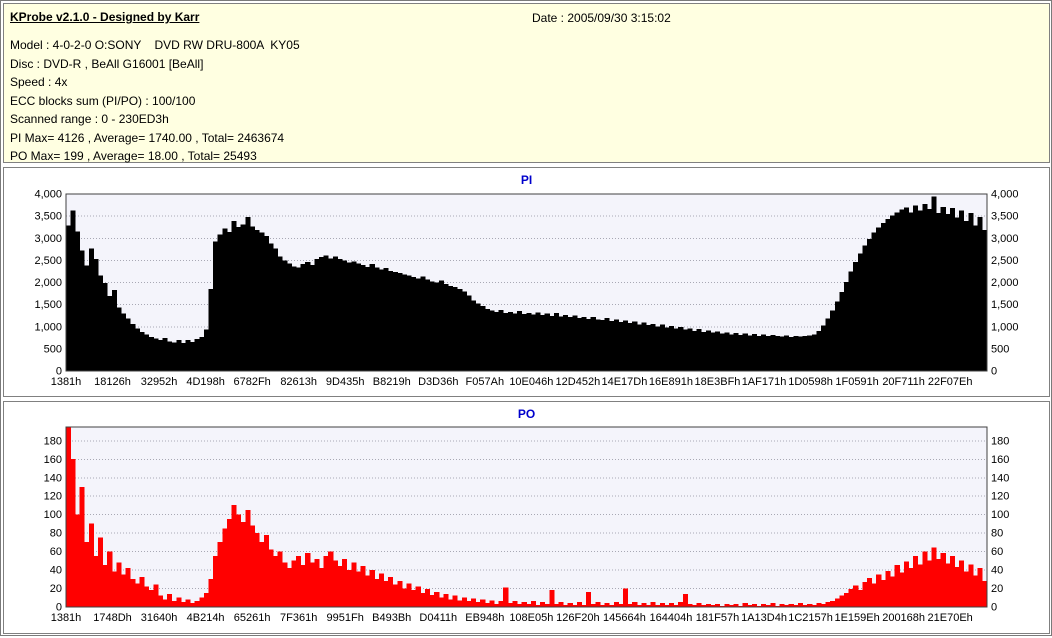 This screenshot has width=1052, height=638. Describe the element at coordinates (159, 382) in the screenshot. I see `svg-text: 32952h` at that location.